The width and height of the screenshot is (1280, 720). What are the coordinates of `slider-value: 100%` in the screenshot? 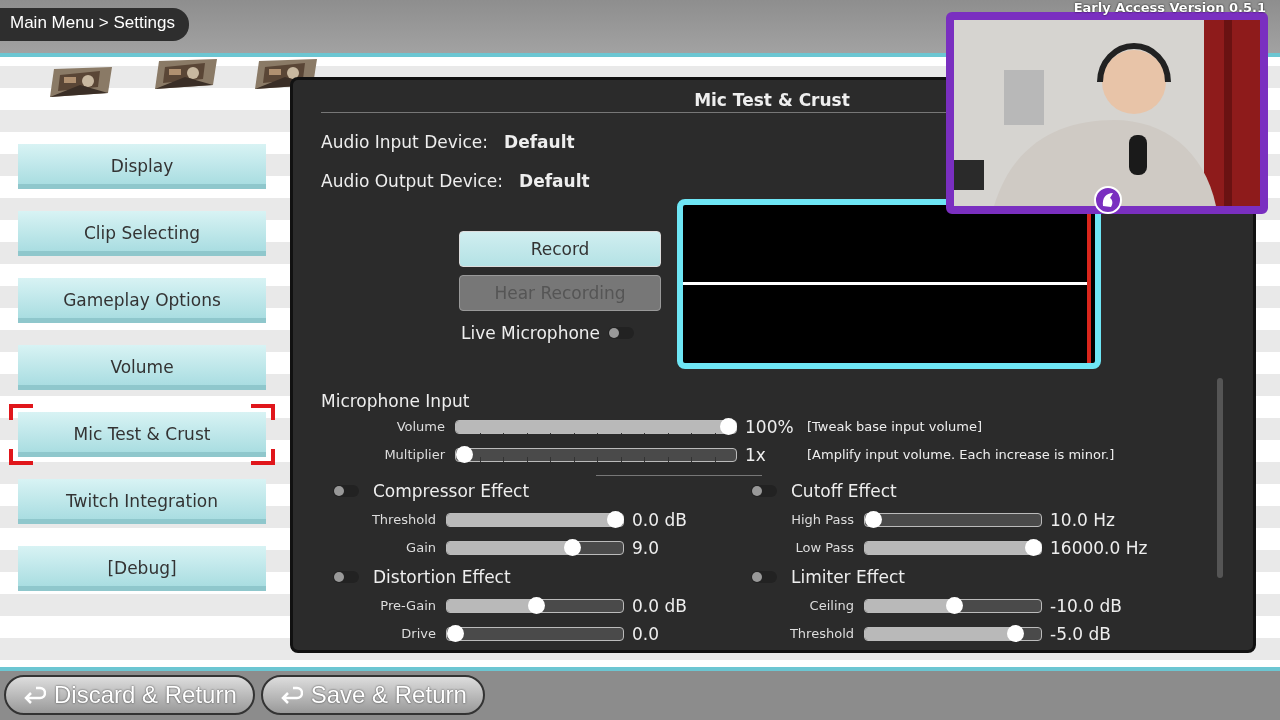 It's located at (770, 426).